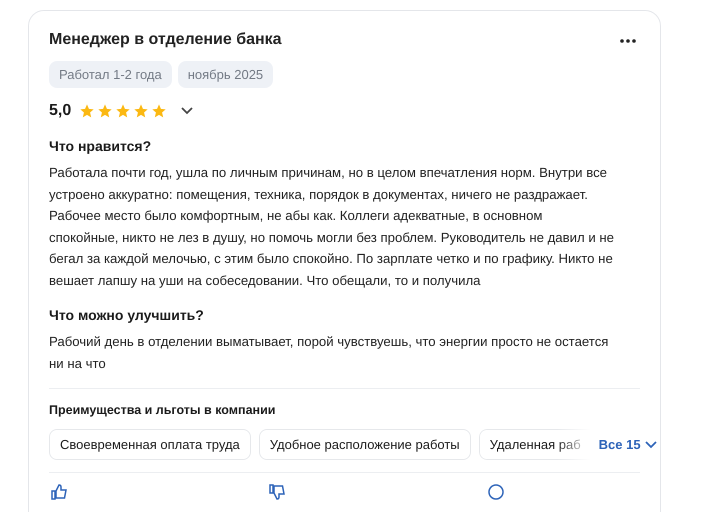 The height and width of the screenshot is (512, 726). I want to click on rating-value: 5,0, so click(60, 111).